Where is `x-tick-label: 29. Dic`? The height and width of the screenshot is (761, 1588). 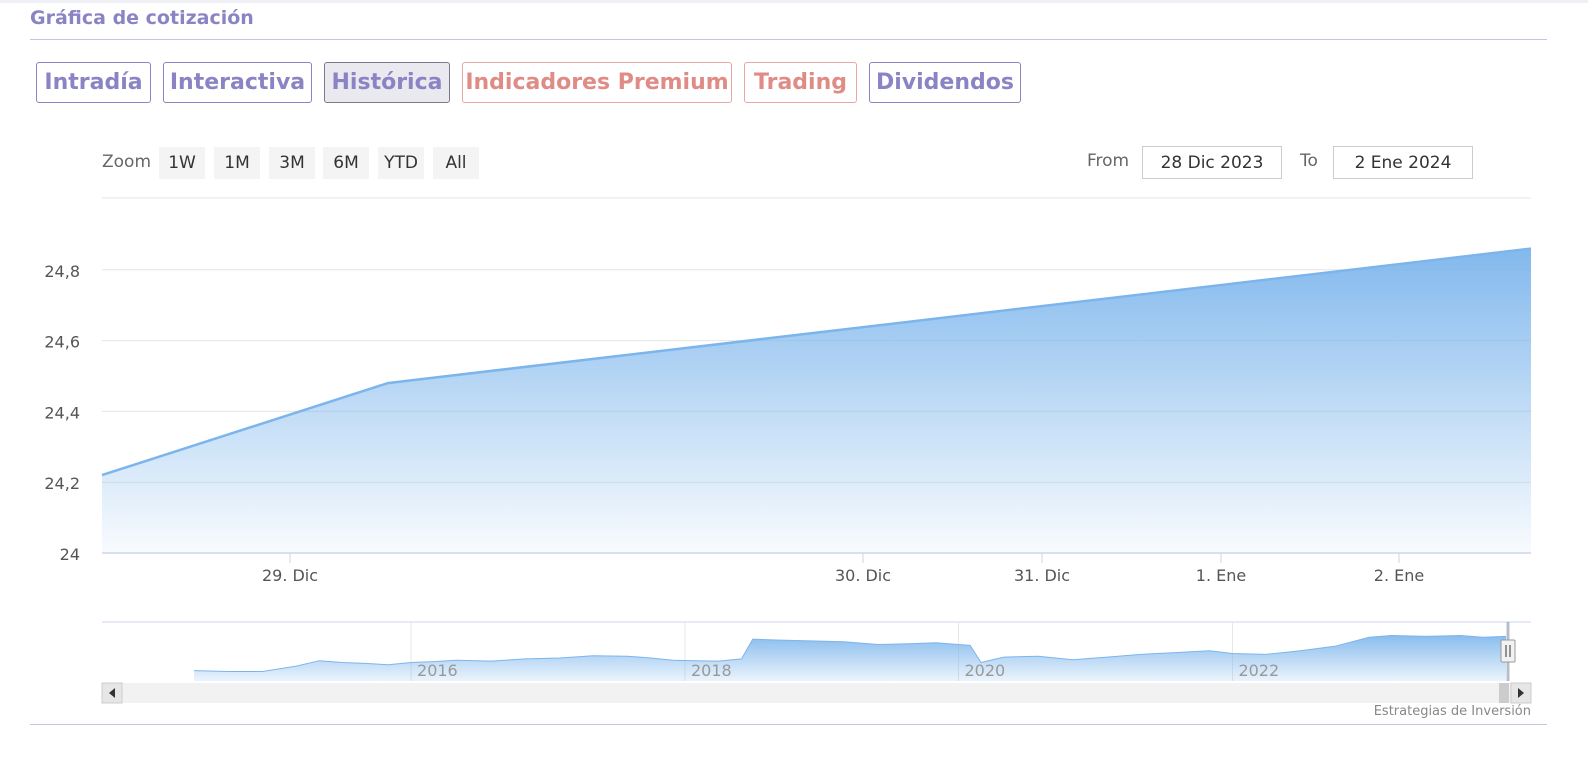
x-tick-label: 29. Dic is located at coordinates (290, 575).